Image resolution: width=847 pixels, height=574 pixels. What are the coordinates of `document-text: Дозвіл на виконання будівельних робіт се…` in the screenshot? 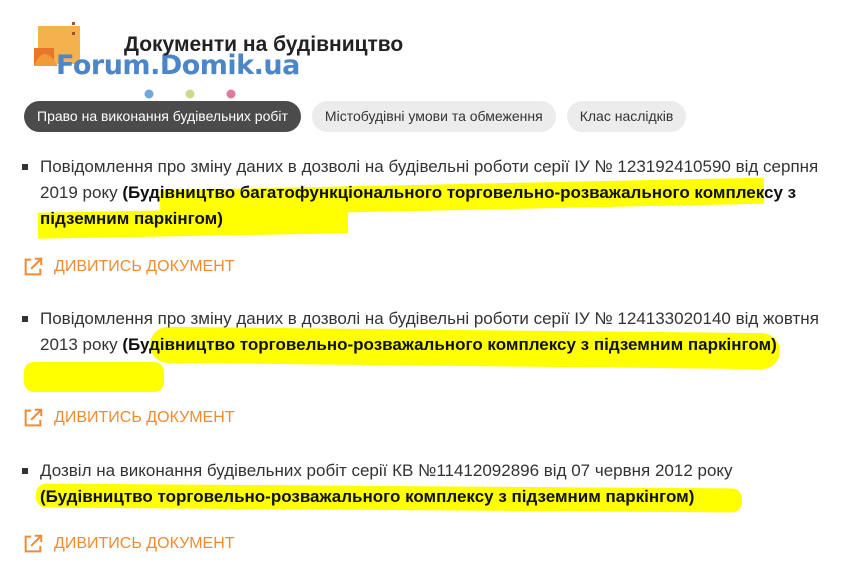 It's located at (386, 470).